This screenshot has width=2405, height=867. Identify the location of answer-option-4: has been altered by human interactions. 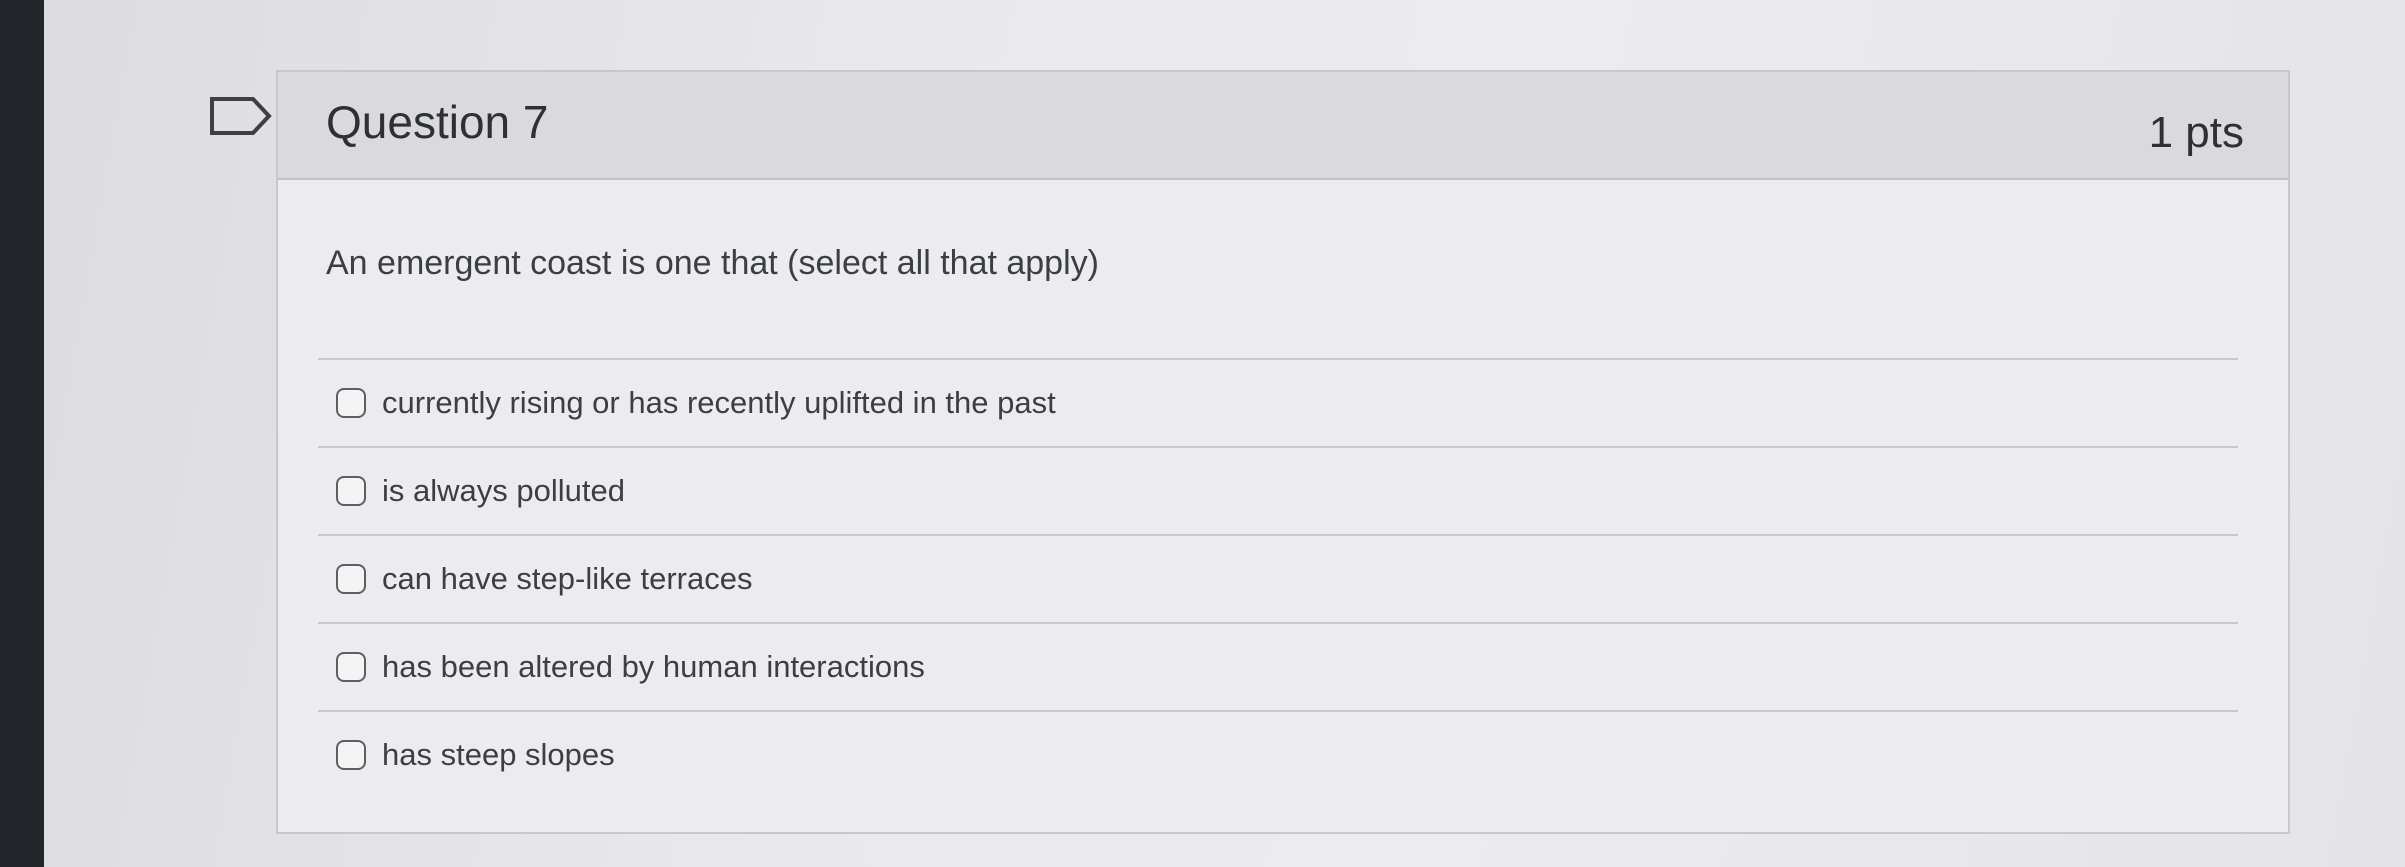
(1278, 667).